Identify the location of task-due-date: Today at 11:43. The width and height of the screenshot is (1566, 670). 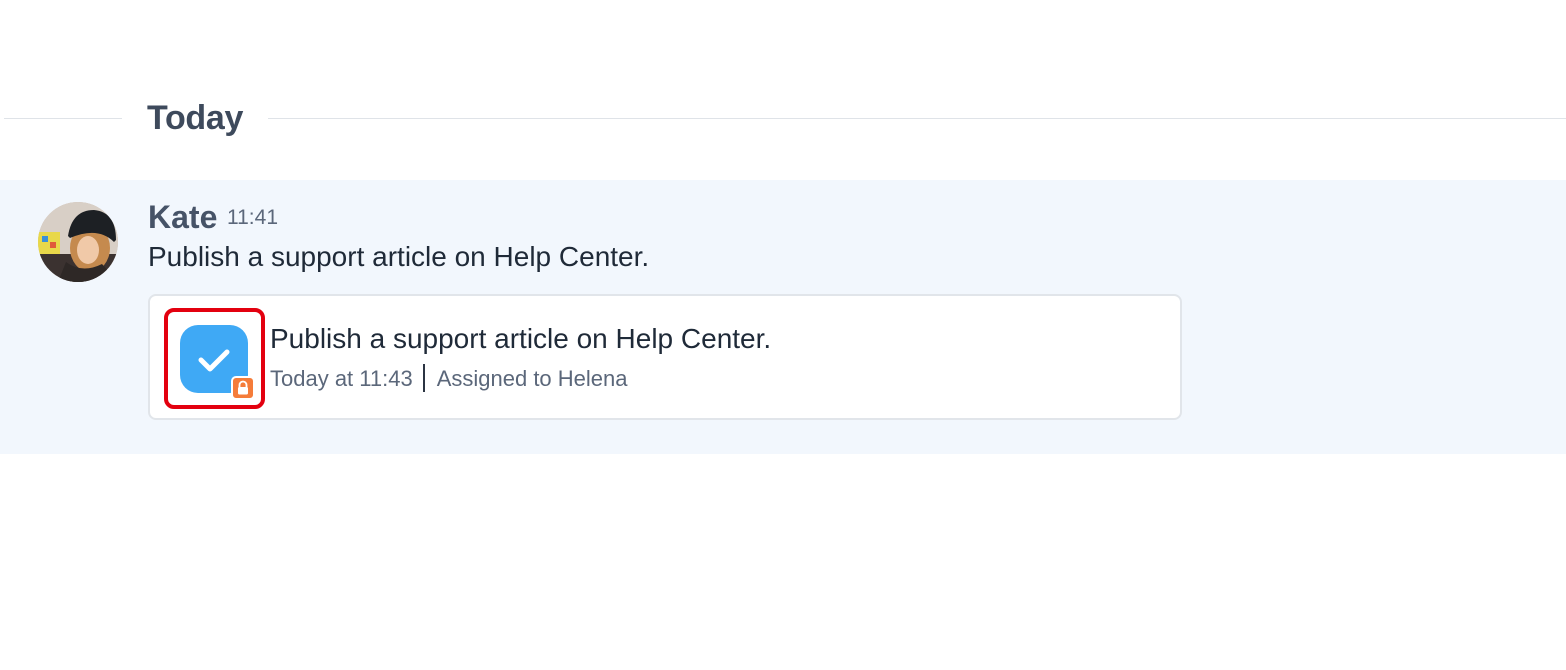
(341, 378).